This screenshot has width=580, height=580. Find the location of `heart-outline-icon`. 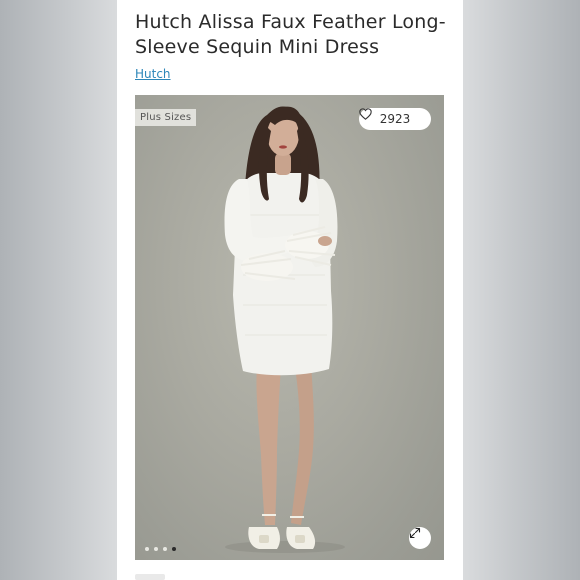

heart-outline-icon is located at coordinates (365, 114).